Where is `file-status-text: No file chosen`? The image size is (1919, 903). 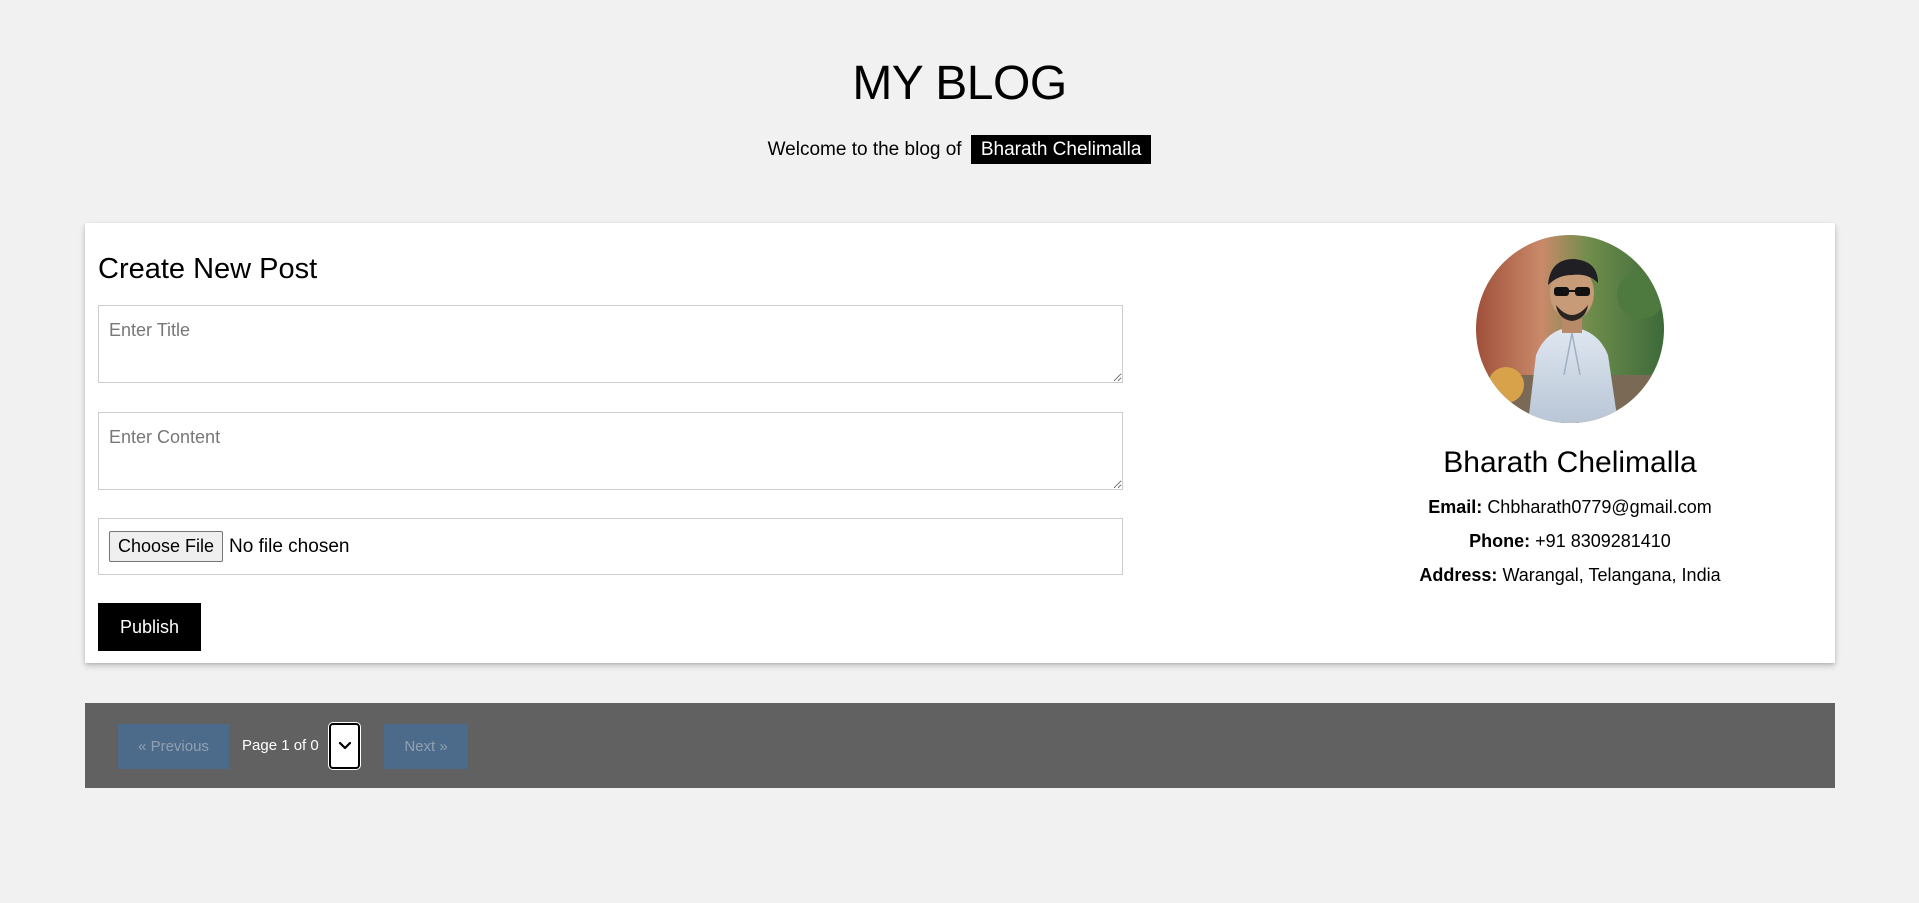
file-status-text: No file chosen is located at coordinates (289, 546).